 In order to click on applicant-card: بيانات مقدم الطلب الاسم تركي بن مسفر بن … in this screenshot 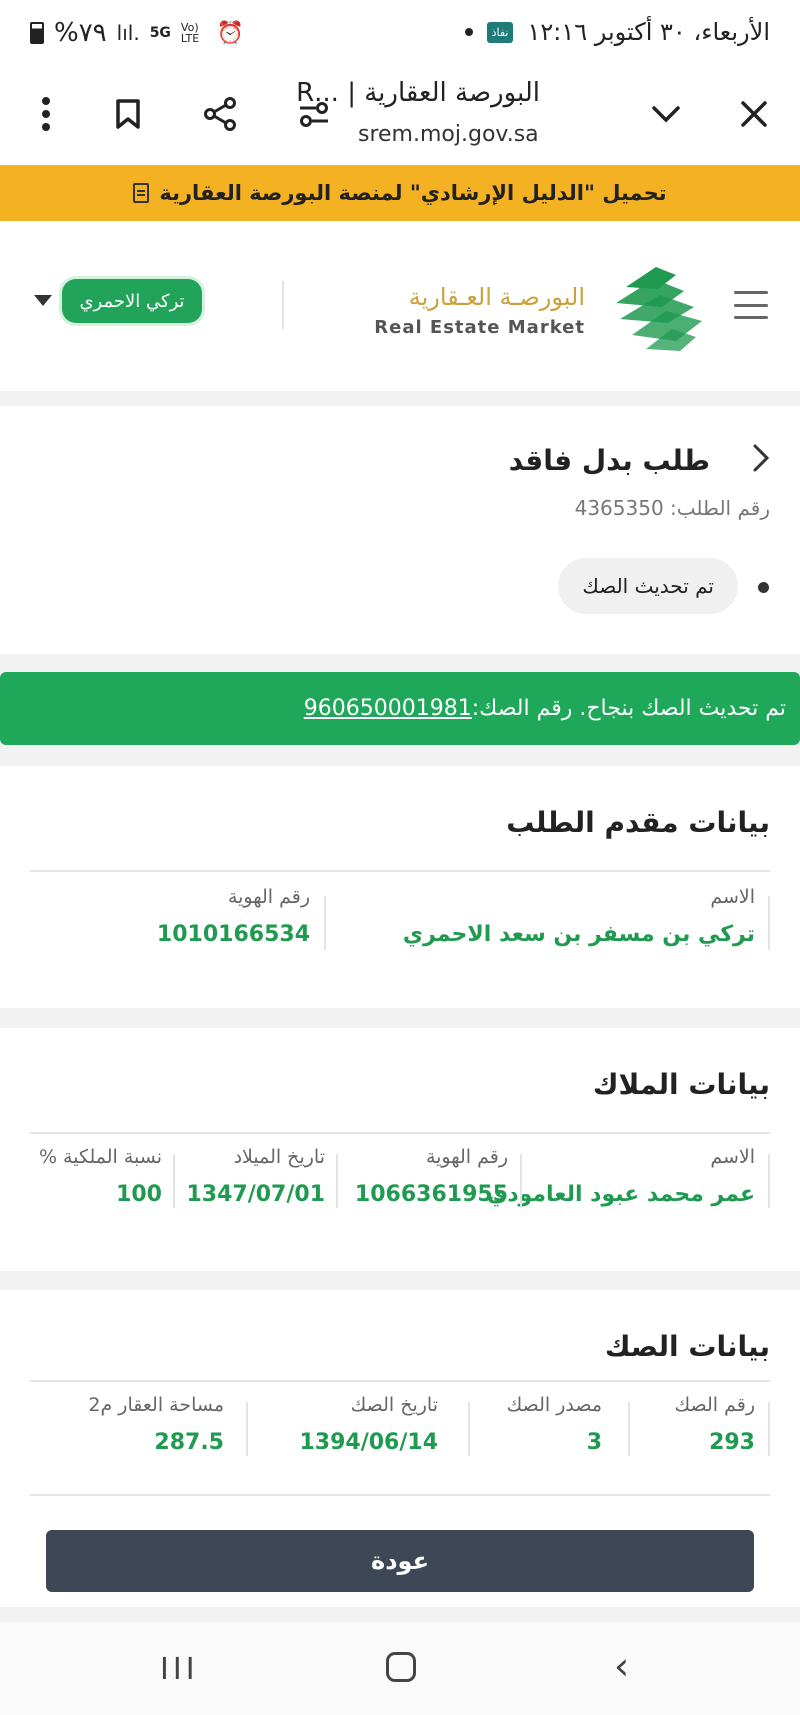, I will do `click(400, 887)`.